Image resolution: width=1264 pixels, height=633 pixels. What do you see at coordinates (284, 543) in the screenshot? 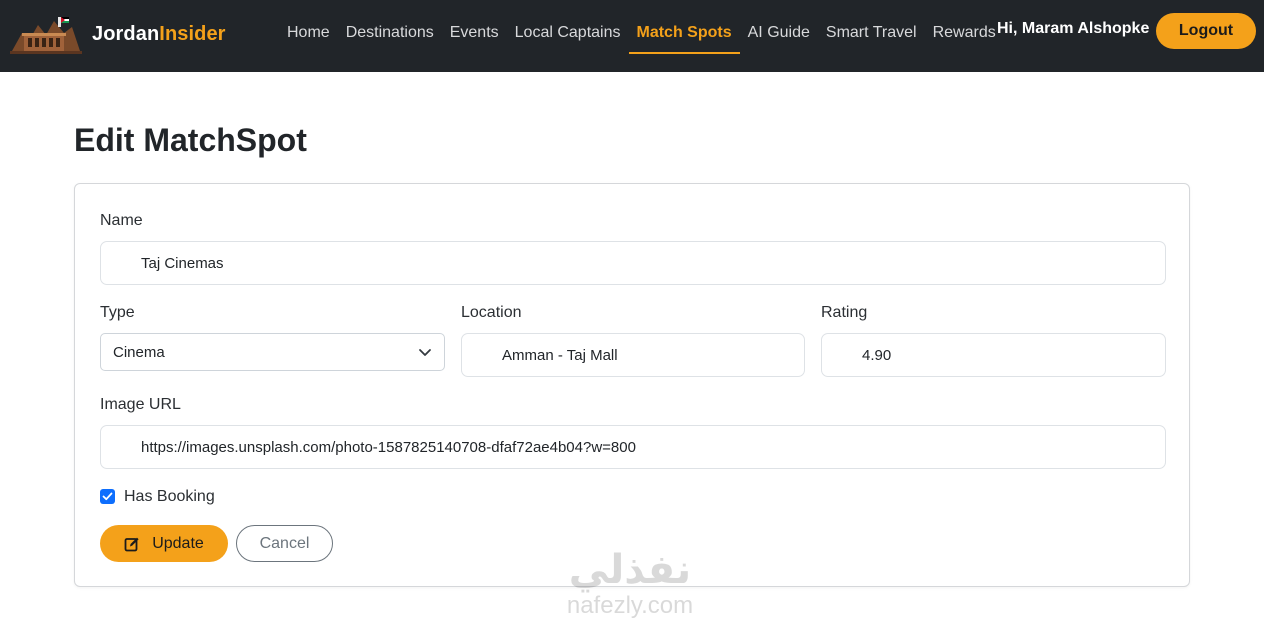
I see `cancel-button: Cancel` at bounding box center [284, 543].